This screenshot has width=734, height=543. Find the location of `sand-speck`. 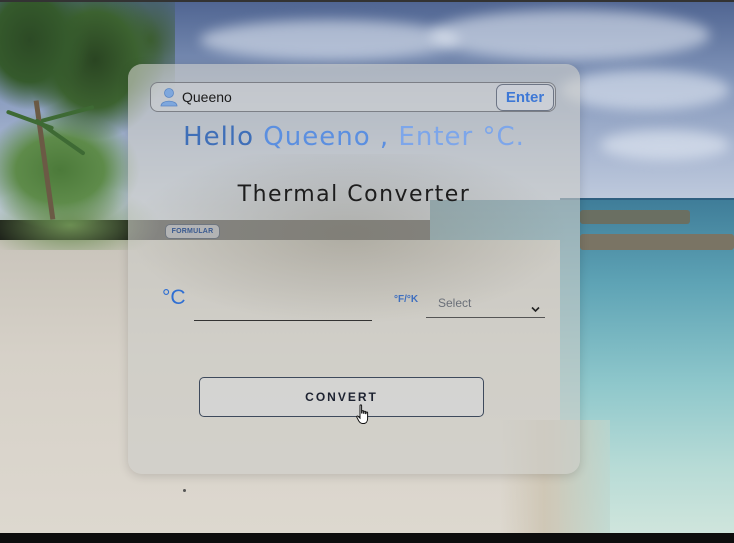

sand-speck is located at coordinates (184, 490).